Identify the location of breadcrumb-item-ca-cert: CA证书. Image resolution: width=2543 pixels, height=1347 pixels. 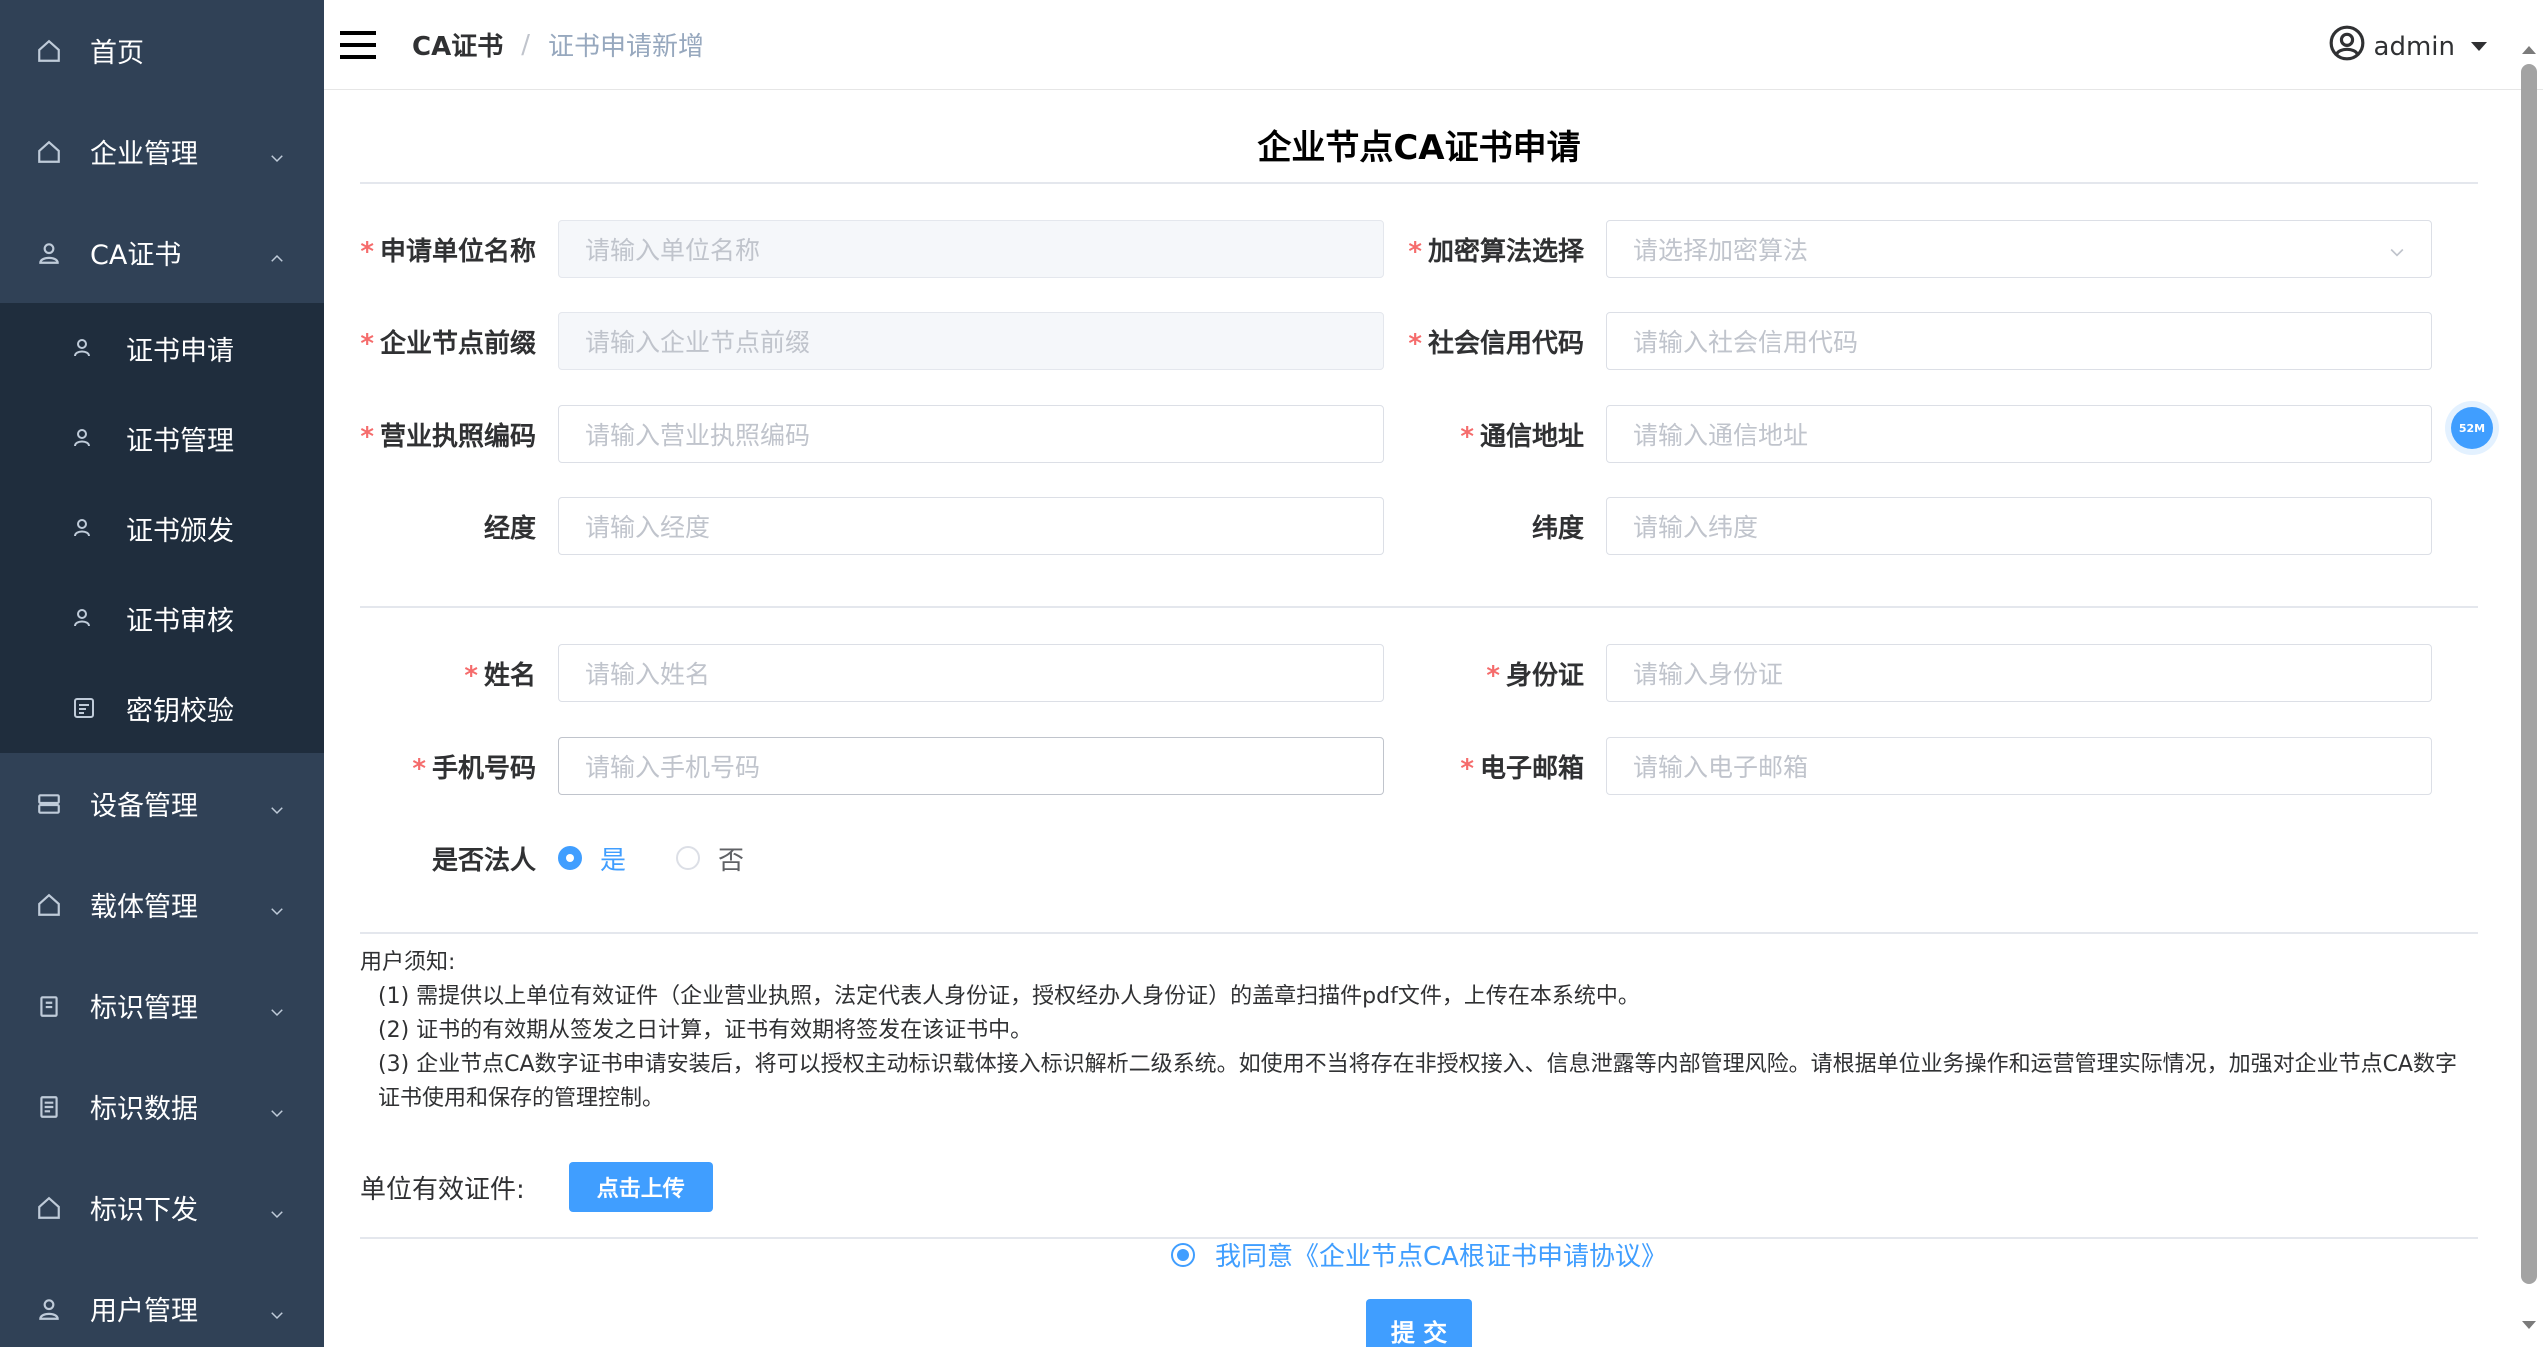
(457, 44).